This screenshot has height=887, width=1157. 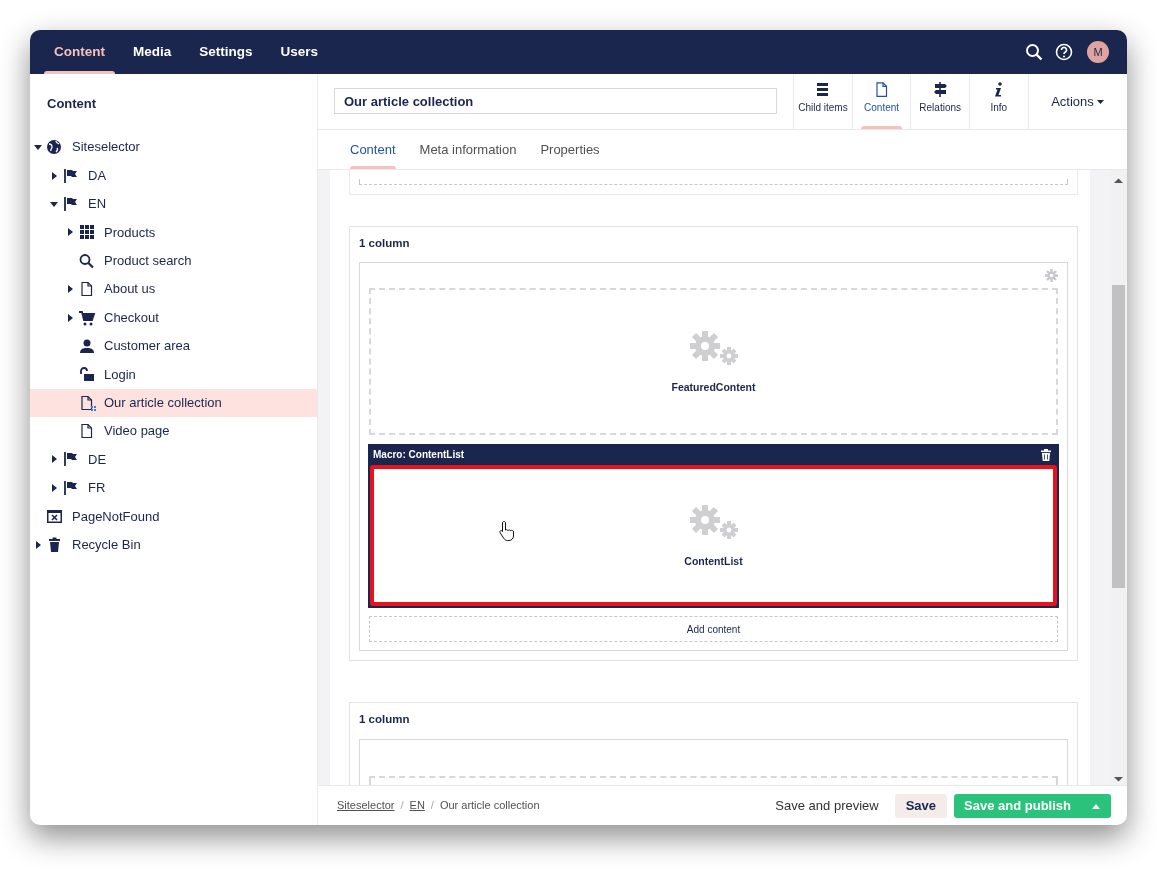 I want to click on actions-dropdown: Actions, so click(x=1077, y=101).